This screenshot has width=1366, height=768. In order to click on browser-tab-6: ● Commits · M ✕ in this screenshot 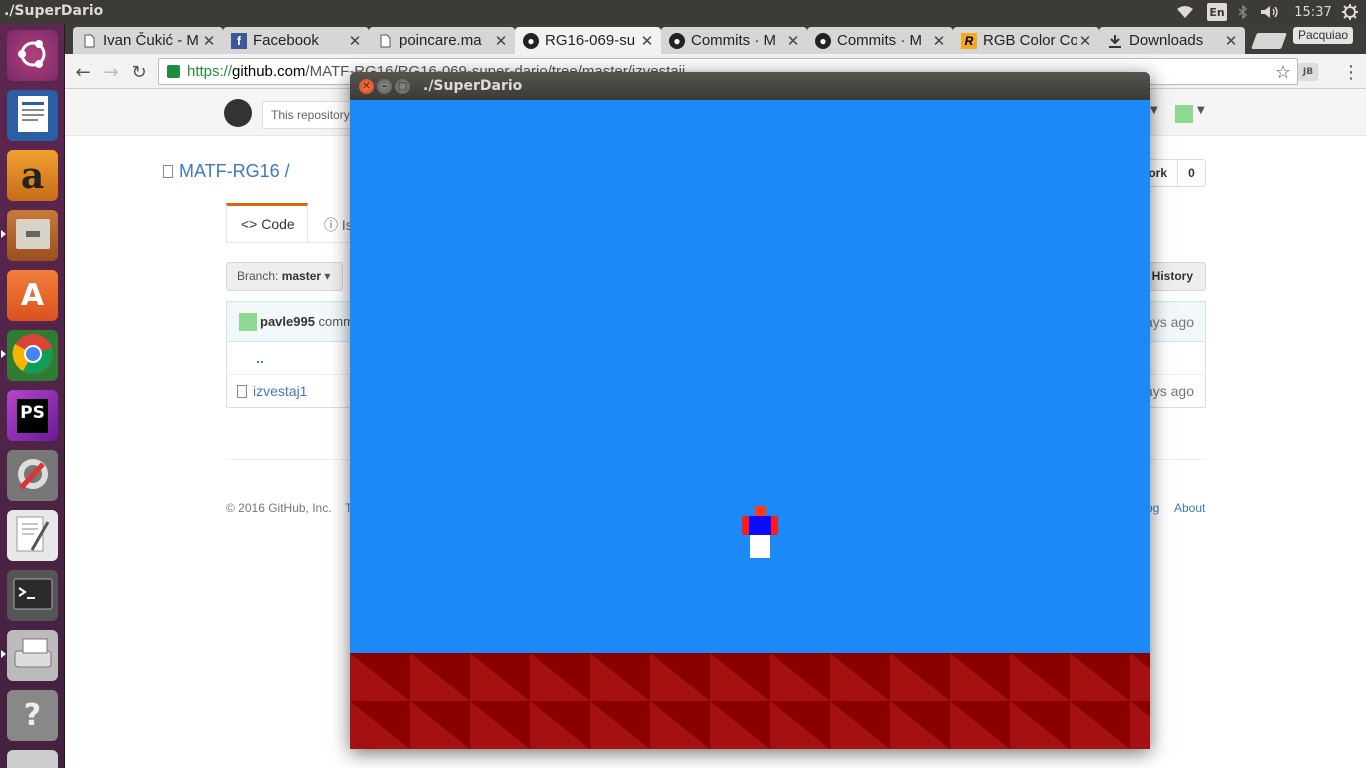, I will do `click(880, 40)`.